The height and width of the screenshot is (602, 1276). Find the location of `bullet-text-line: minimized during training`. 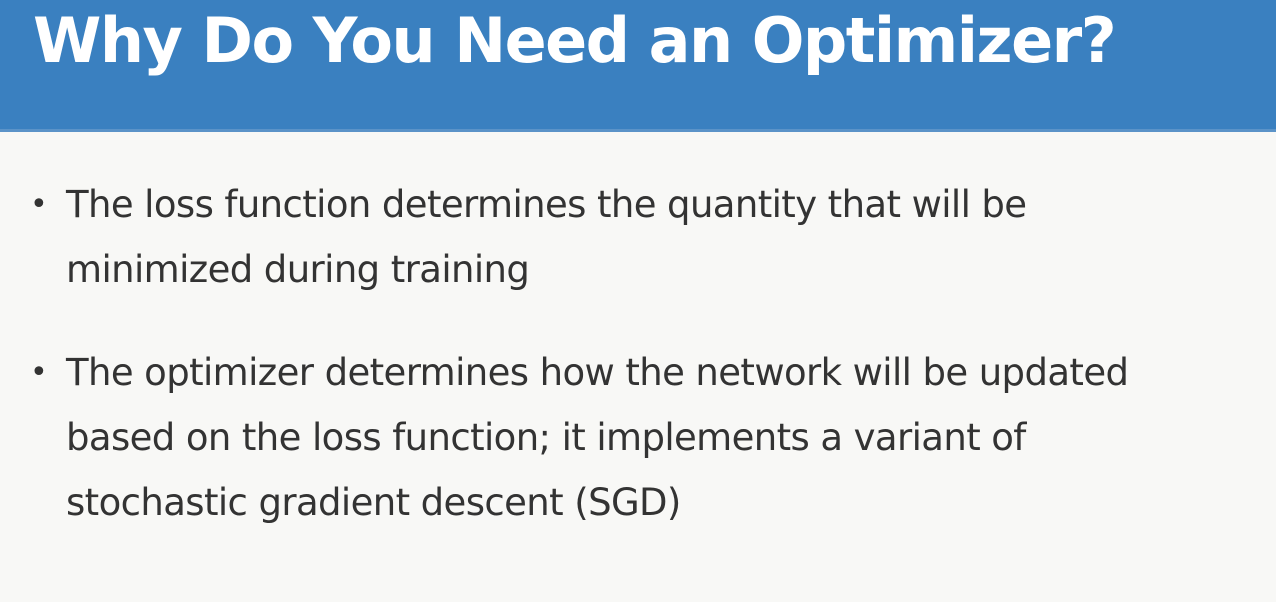

bullet-text-line: minimized during training is located at coordinates (298, 269).